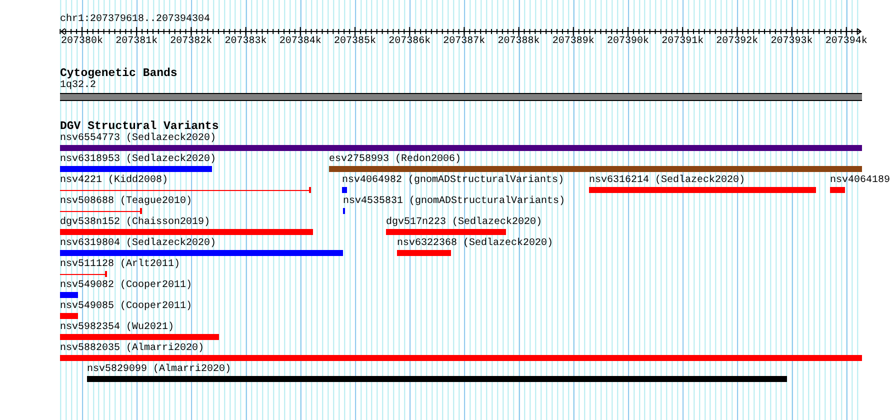 The width and height of the screenshot is (890, 420). I want to click on variant-label: esv2758993 (Redon2006), so click(395, 160).